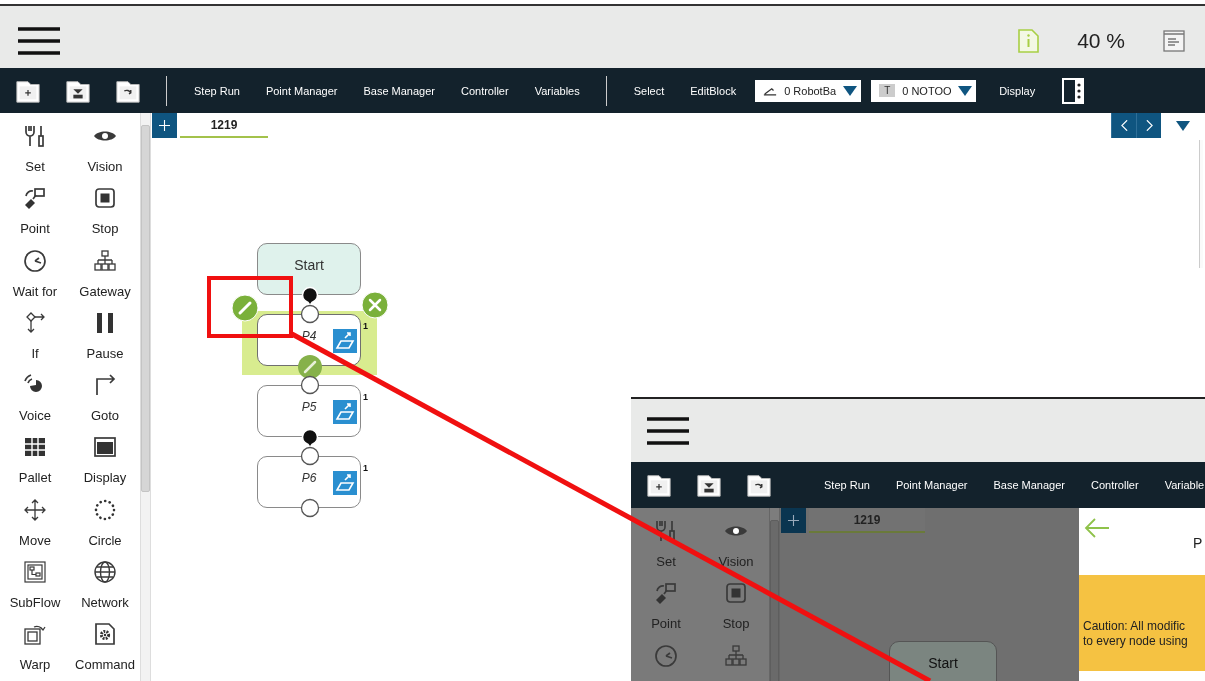 The image size is (1205, 681). What do you see at coordinates (887, 90) in the screenshot?
I see `tool-badge: T` at bounding box center [887, 90].